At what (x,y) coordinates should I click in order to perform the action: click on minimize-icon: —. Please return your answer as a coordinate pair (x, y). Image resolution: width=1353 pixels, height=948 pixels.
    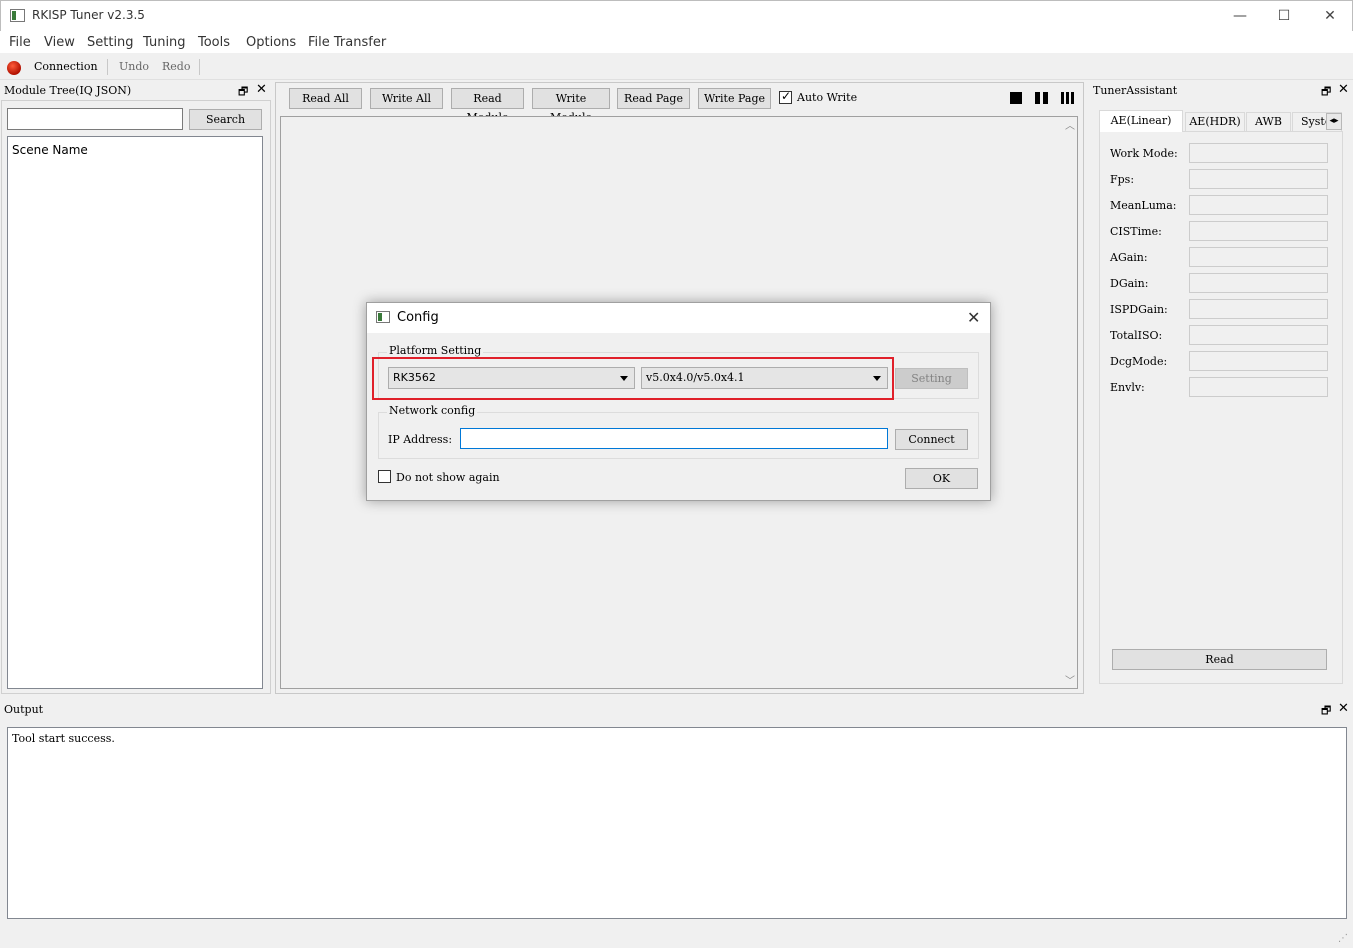
    Looking at the image, I should click on (1240, 16).